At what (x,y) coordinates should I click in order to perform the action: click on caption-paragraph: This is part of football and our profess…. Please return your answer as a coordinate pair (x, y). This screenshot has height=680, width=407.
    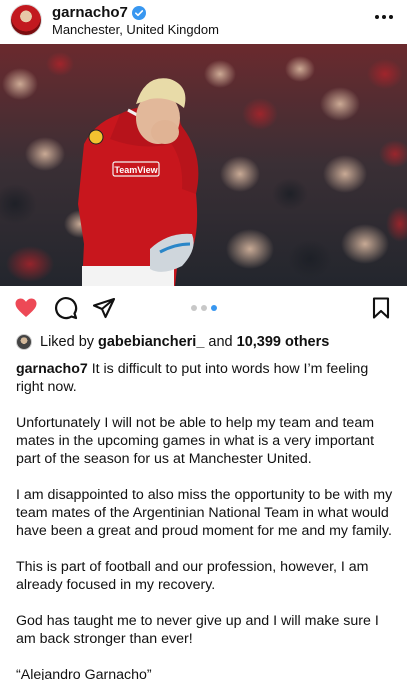
    Looking at the image, I should click on (192, 576).